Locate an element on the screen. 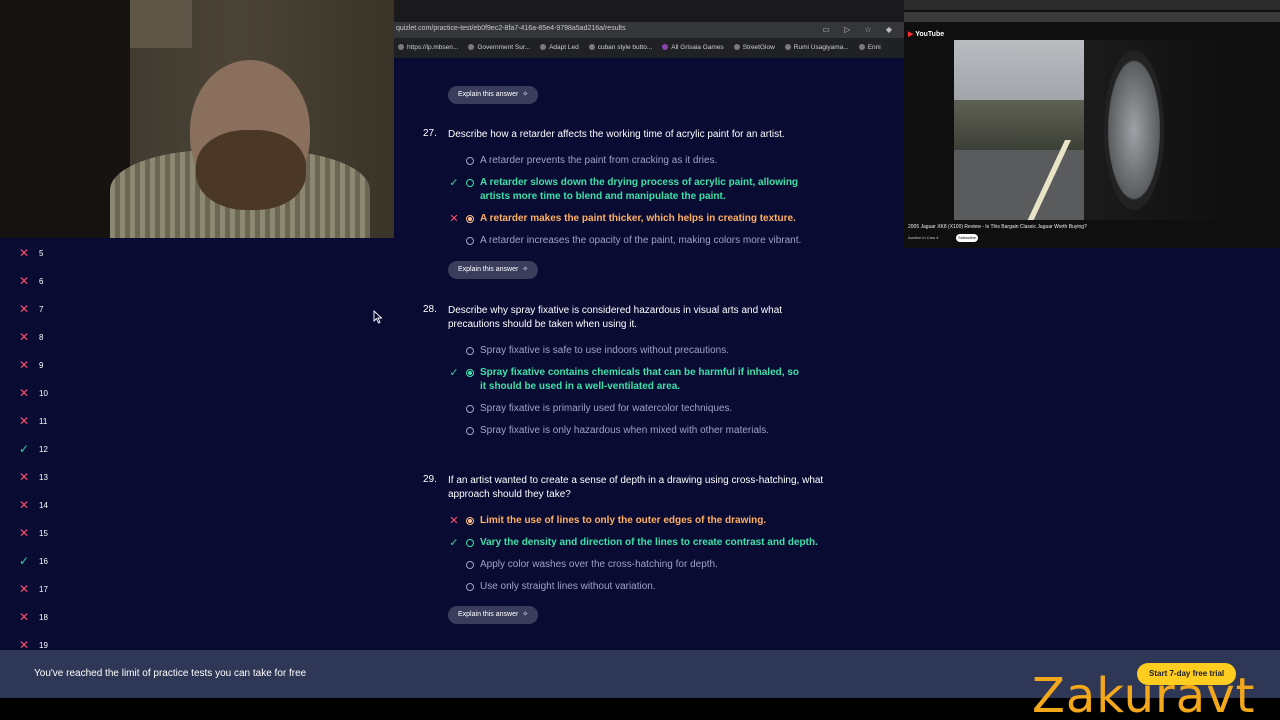 This screenshot has height=720, width=1280. nav-item: ✕ 17 is located at coordinates (33, 589).